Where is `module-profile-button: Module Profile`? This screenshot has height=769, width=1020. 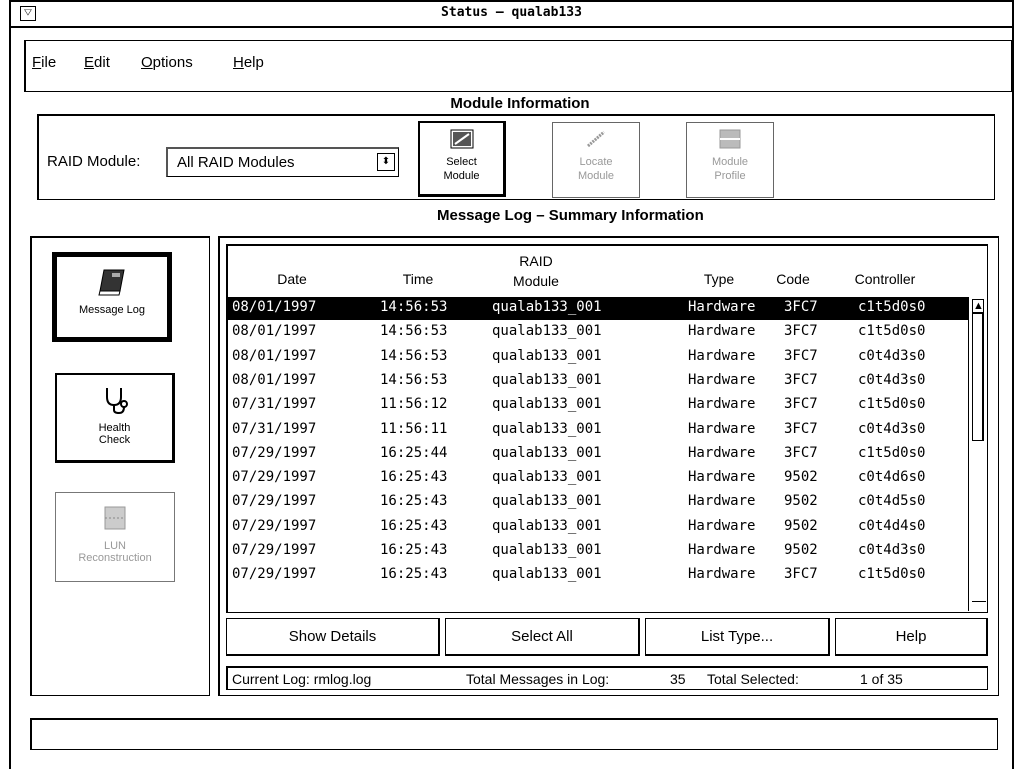 module-profile-button: Module Profile is located at coordinates (730, 160).